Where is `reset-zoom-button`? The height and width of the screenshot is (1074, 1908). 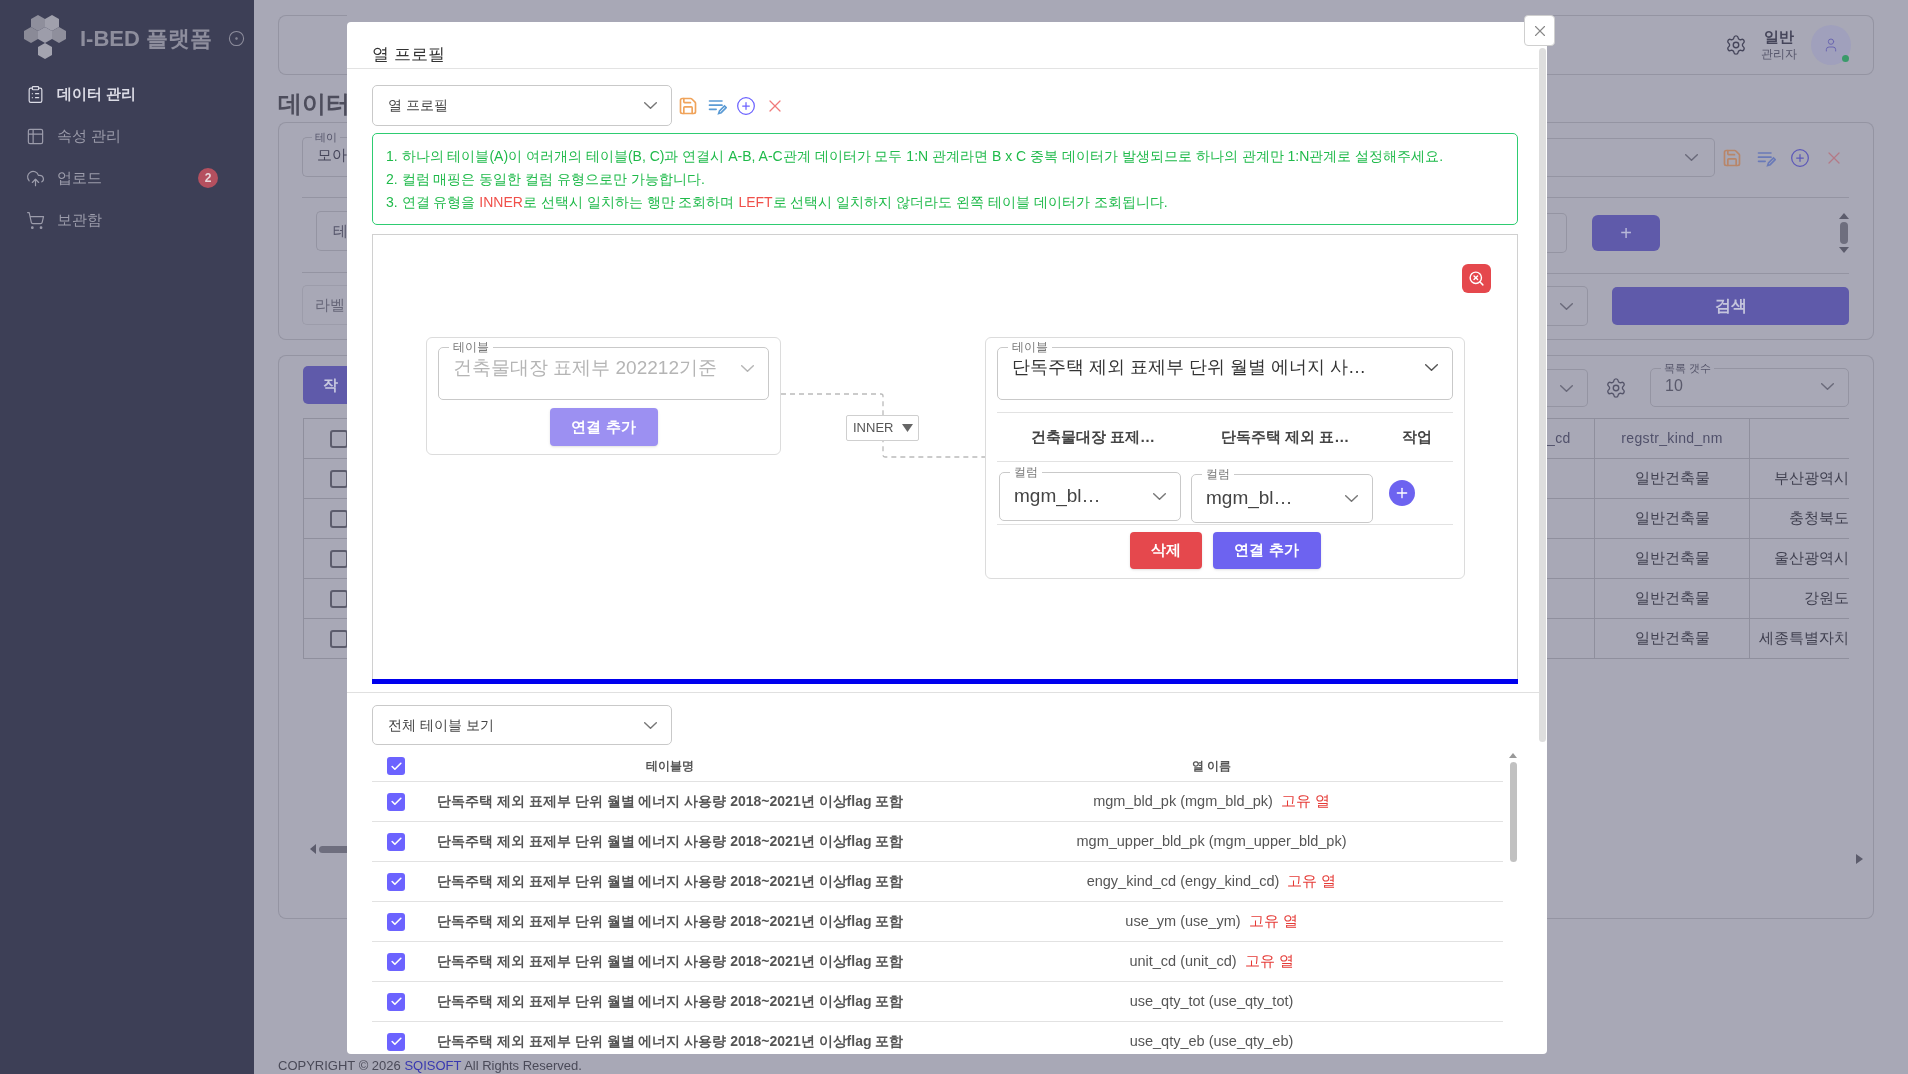
reset-zoom-button is located at coordinates (1476, 278).